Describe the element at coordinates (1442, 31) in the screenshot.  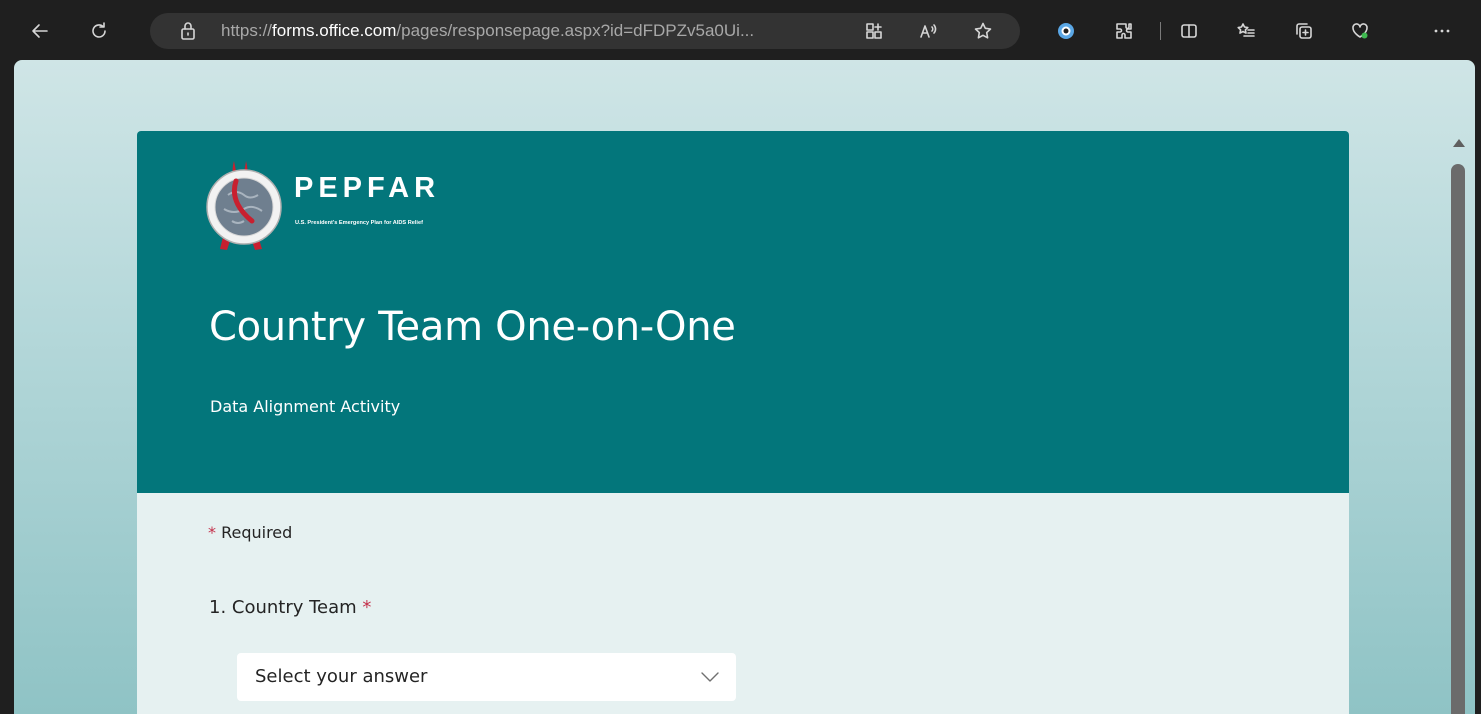
I see `more-options-icon` at that location.